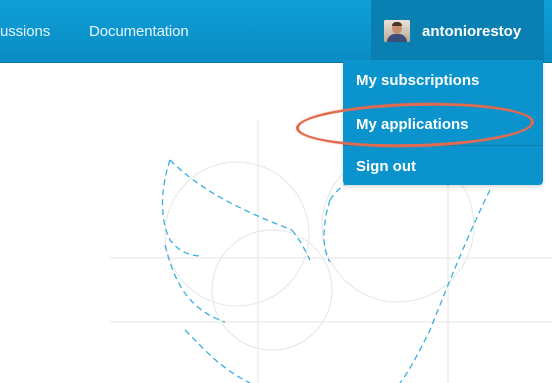 This screenshot has height=383, width=552. Describe the element at coordinates (386, 166) in the screenshot. I see `menu-item-label: Sign out` at that location.